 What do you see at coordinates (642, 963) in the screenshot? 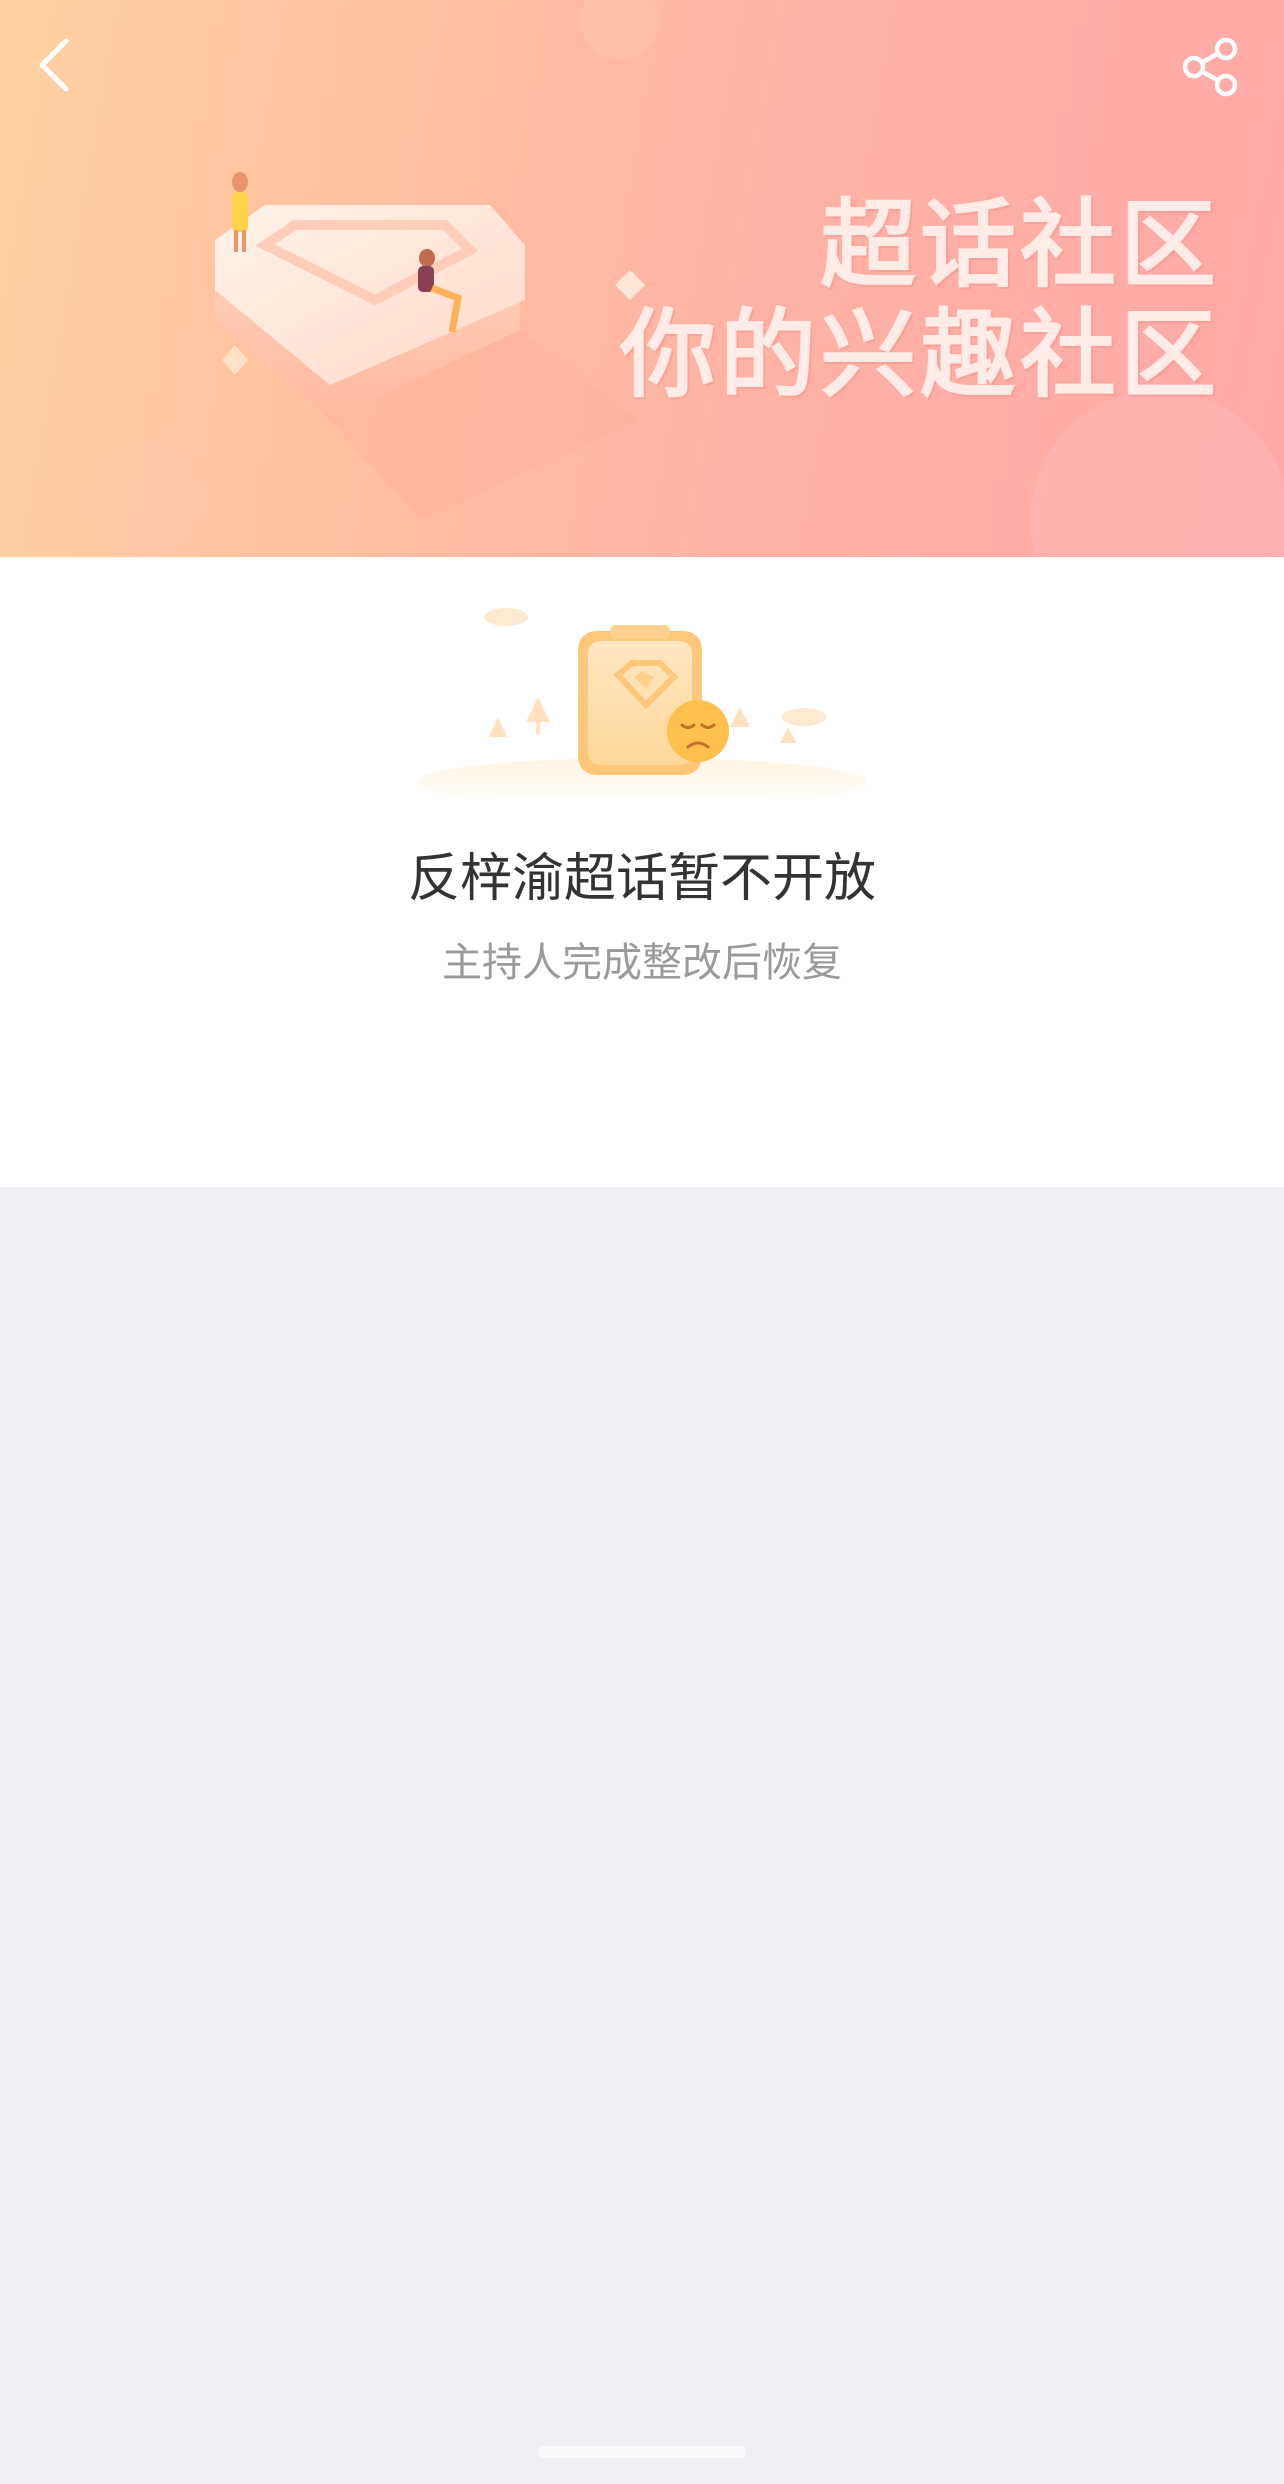
I see `notice-subtitle: 主持人完成整改后恢复` at bounding box center [642, 963].